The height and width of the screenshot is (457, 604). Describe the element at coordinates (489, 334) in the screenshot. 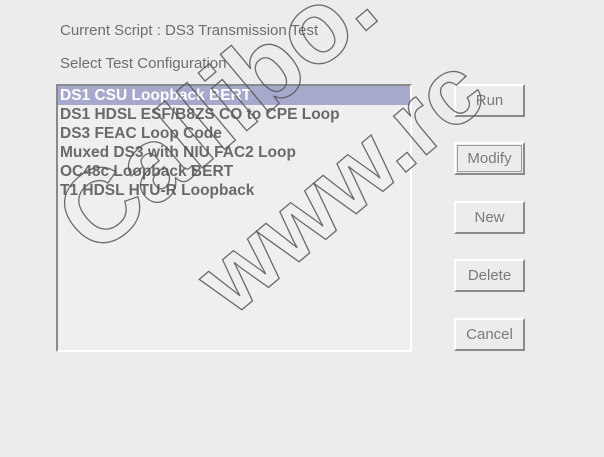

I see `cancel-button: Cancel` at that location.